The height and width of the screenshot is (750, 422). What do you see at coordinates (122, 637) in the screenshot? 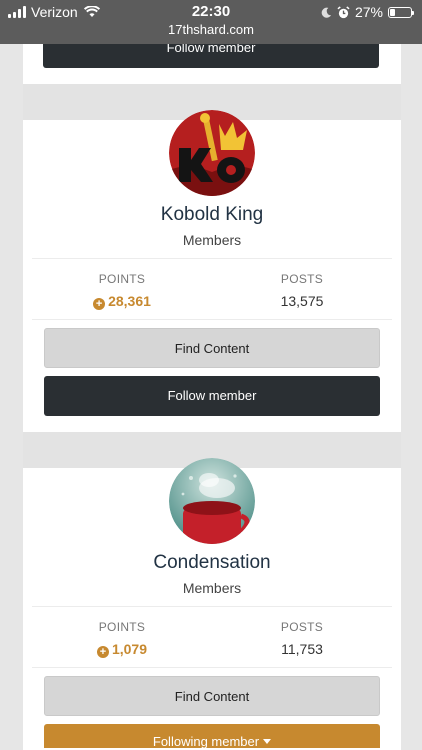
I see `points-stat: POINTS +1,079` at bounding box center [122, 637].